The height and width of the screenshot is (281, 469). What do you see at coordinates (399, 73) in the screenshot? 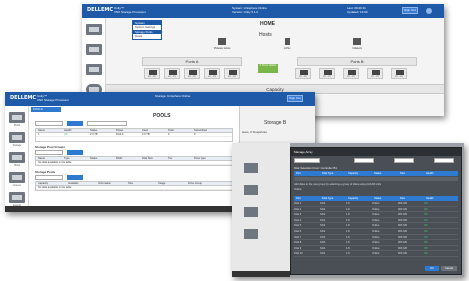
I see `port-b-4: FC - P4` at bounding box center [399, 73].